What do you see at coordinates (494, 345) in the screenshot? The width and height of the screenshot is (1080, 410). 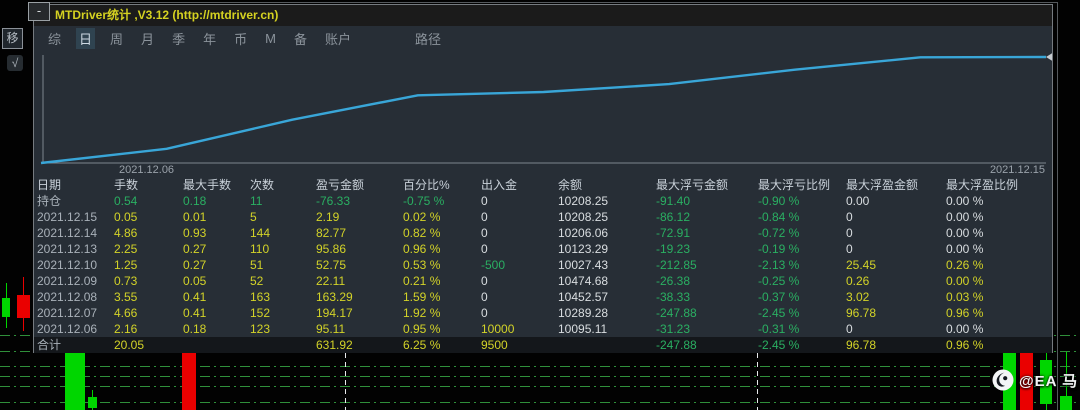 I see `table-cell: 9500` at bounding box center [494, 345].